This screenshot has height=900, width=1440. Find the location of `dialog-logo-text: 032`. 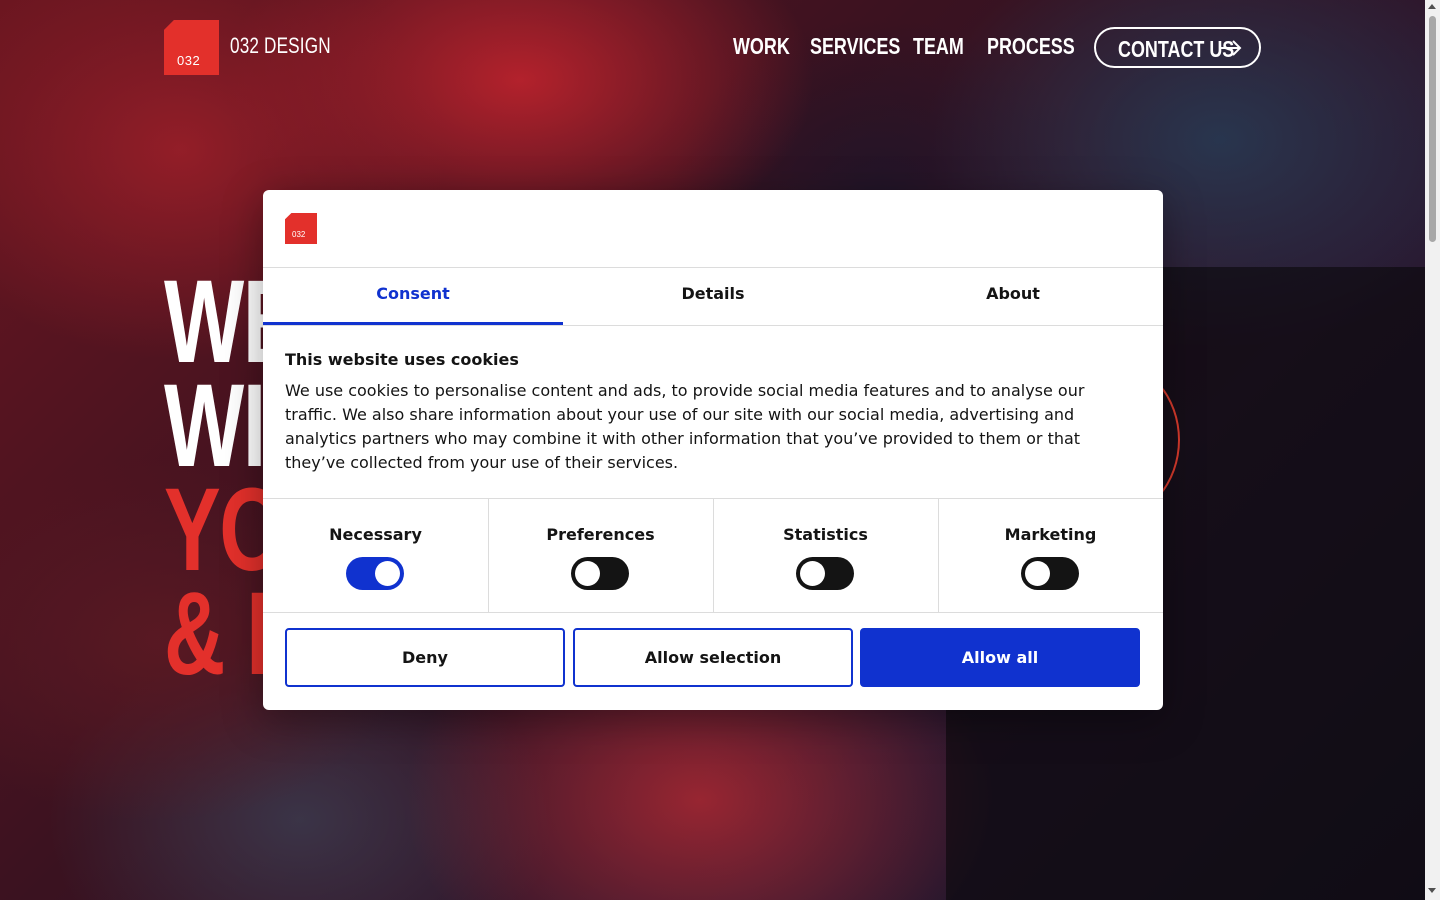

dialog-logo-text: 032 is located at coordinates (299, 234).